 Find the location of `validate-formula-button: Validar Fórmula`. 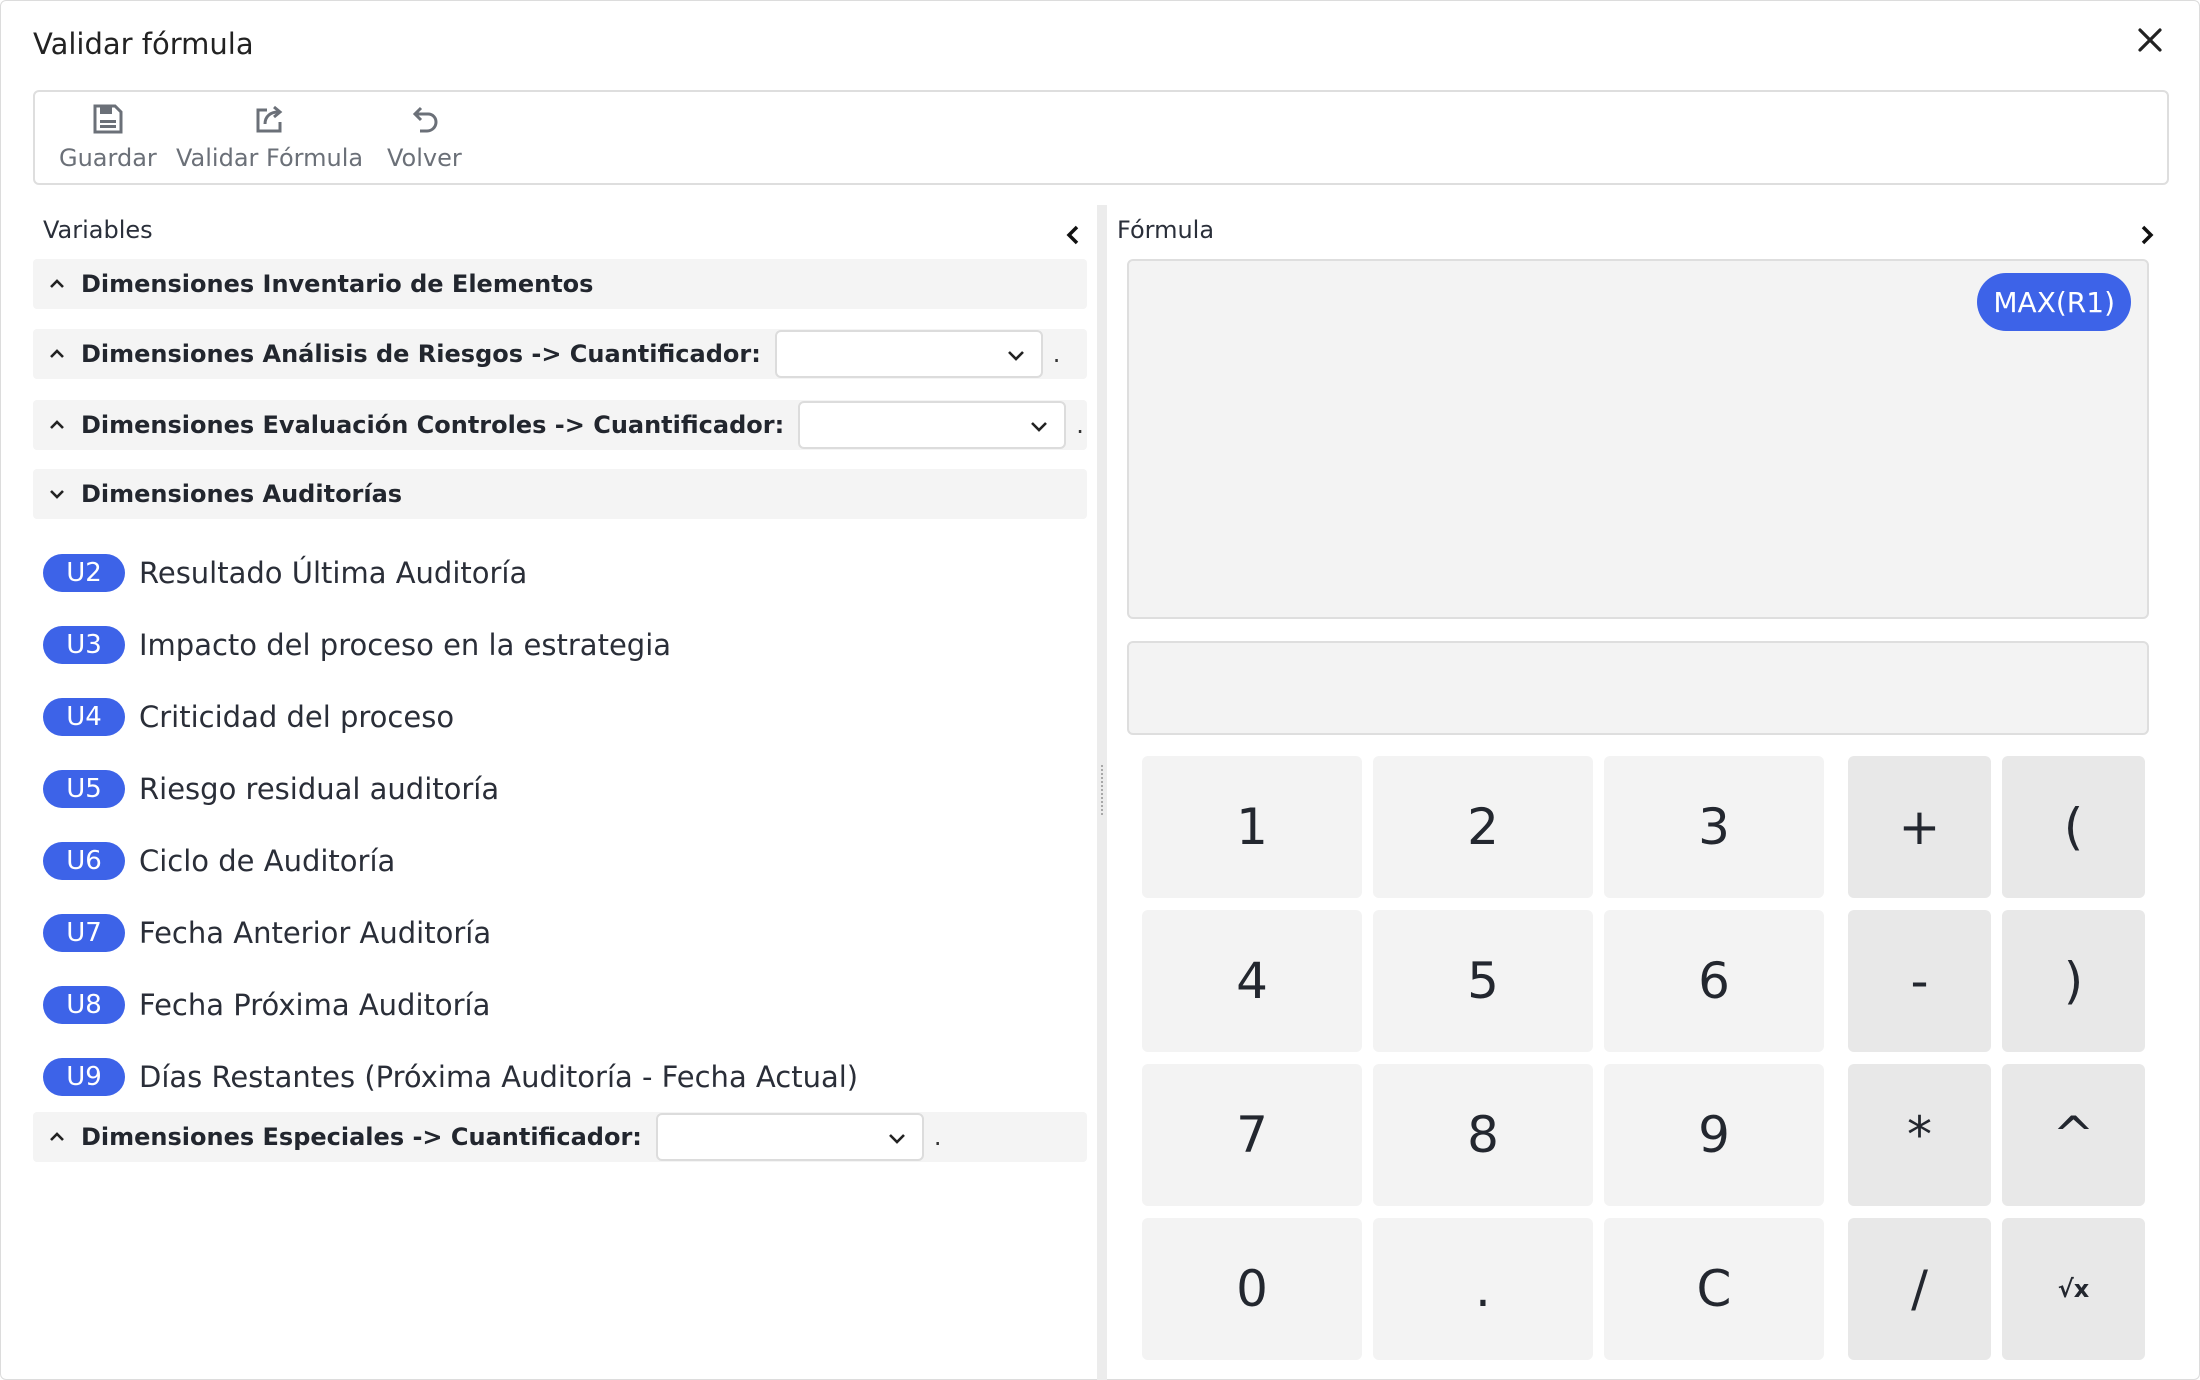

validate-formula-button: Validar Fórmula is located at coordinates (269, 137).